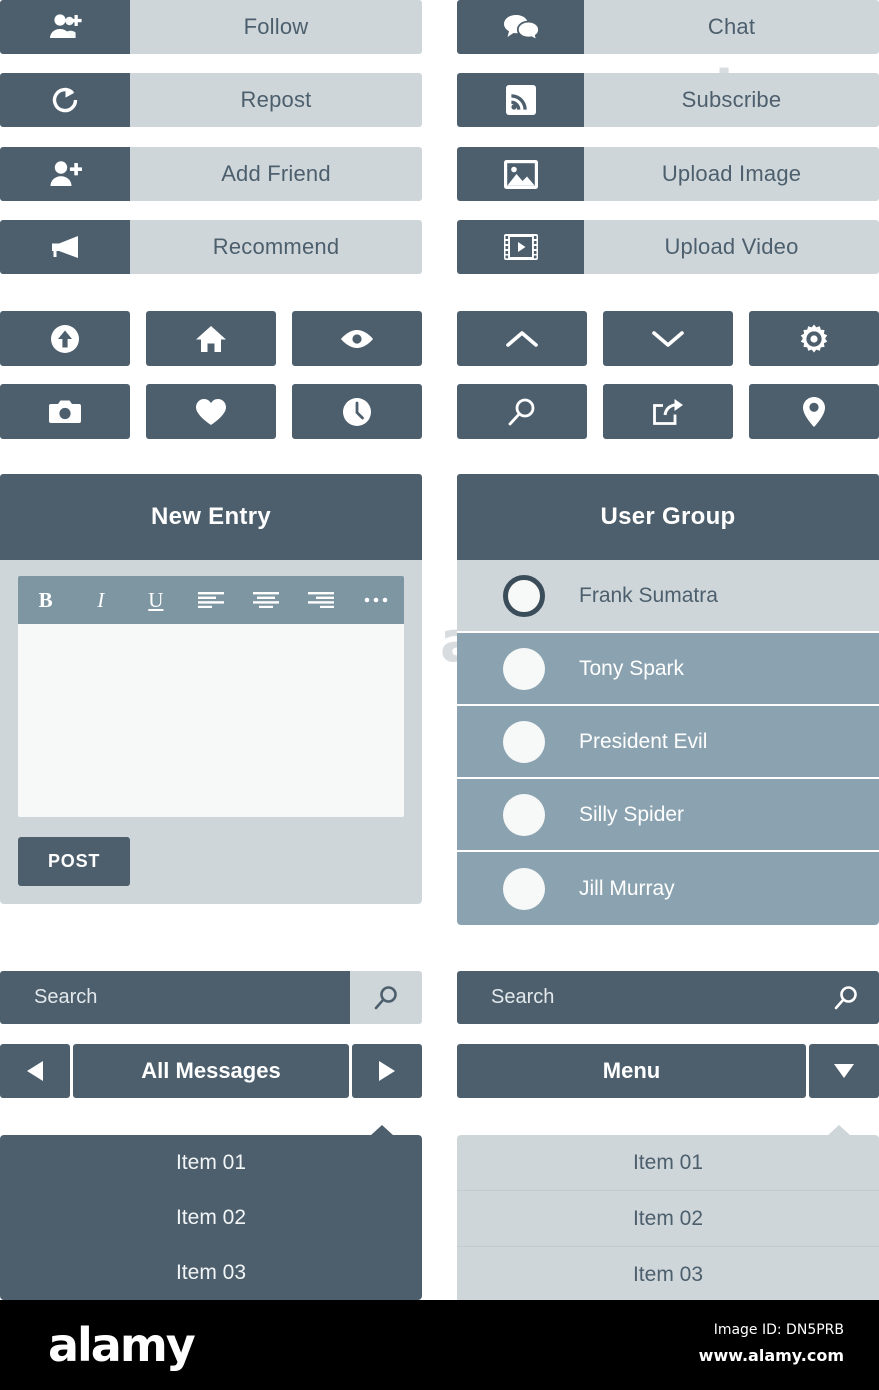 This screenshot has height=1390, width=879. Describe the element at coordinates (668, 742) in the screenshot. I see `user-group-row: President Evil` at that location.